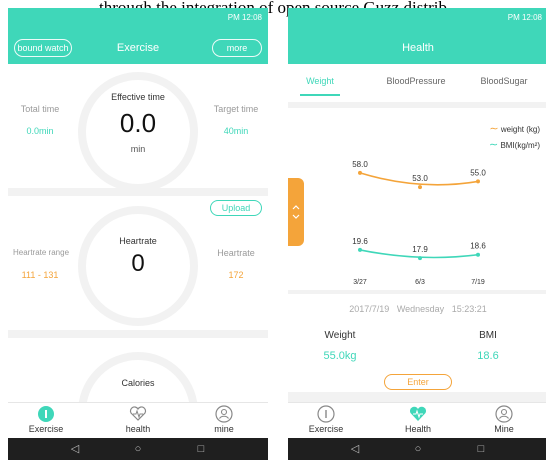 The width and height of the screenshot is (546, 460). I want to click on data-label-1-0: 19.6, so click(360, 241).